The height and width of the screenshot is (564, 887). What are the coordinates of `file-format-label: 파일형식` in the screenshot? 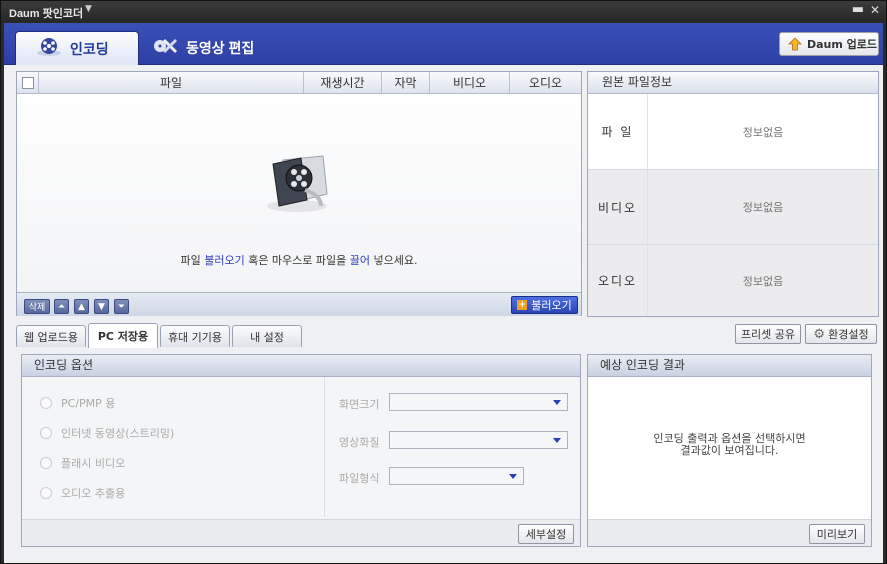 It's located at (359, 478).